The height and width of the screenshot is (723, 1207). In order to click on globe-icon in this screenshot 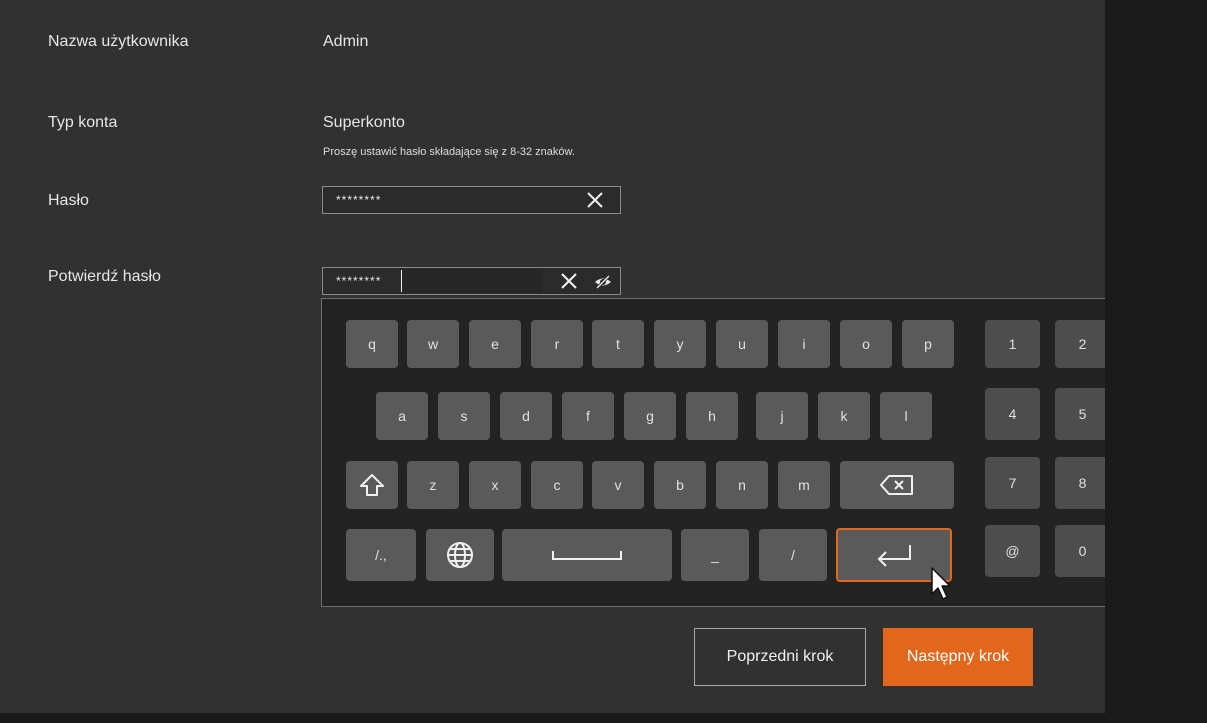, I will do `click(460, 555)`.